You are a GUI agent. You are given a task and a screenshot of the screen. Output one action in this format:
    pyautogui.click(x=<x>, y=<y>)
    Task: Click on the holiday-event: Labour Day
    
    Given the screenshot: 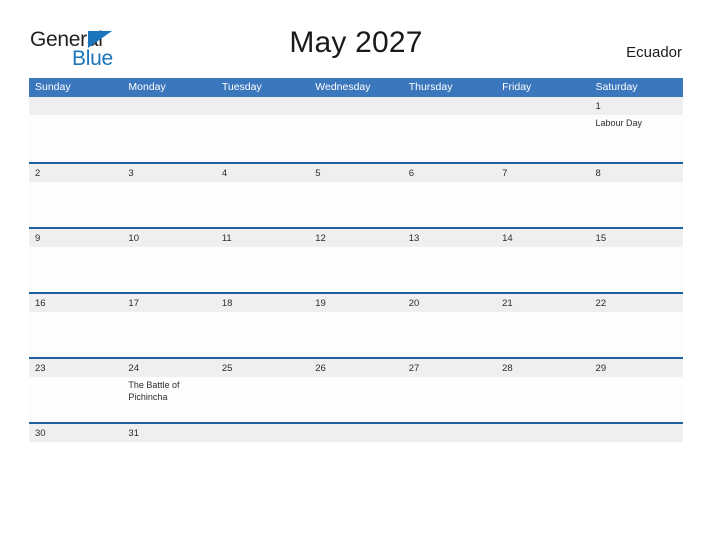 What is the action you would take?
    pyautogui.click(x=619, y=123)
    